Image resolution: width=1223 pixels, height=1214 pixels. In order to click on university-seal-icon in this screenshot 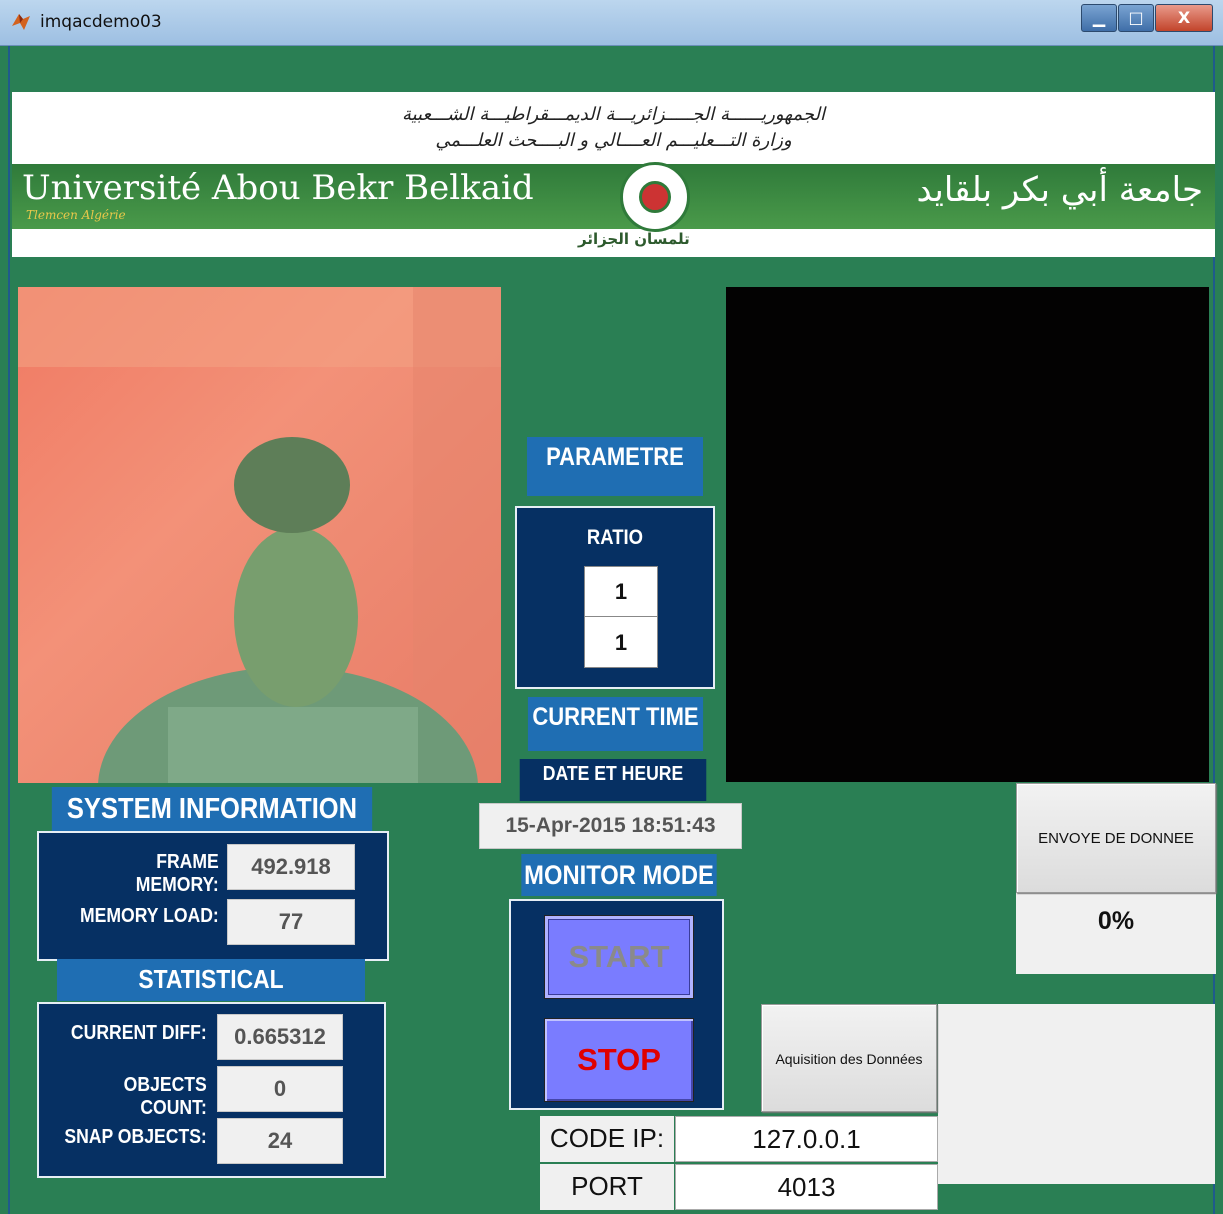, I will do `click(655, 197)`.